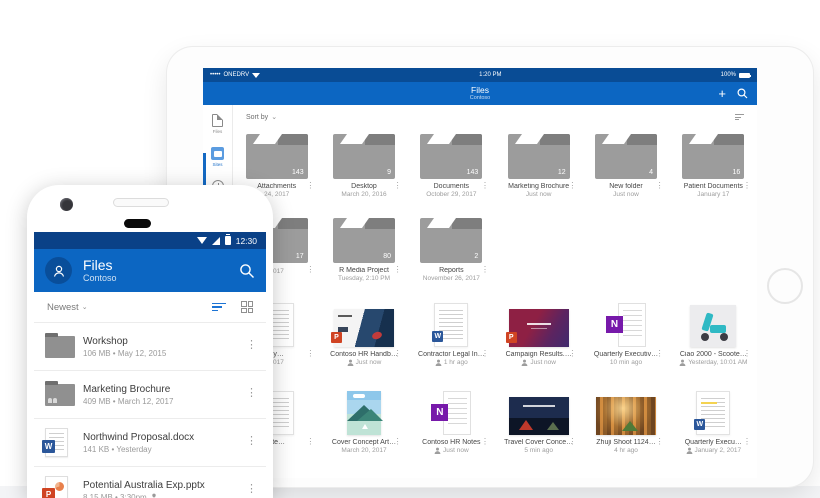 This screenshot has height=498, width=820. I want to click on phone-status-bar: 12:30, so click(150, 240).